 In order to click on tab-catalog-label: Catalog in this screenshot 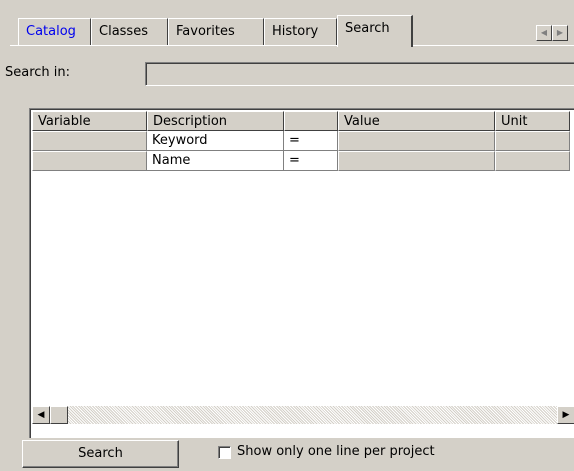, I will do `click(51, 31)`.